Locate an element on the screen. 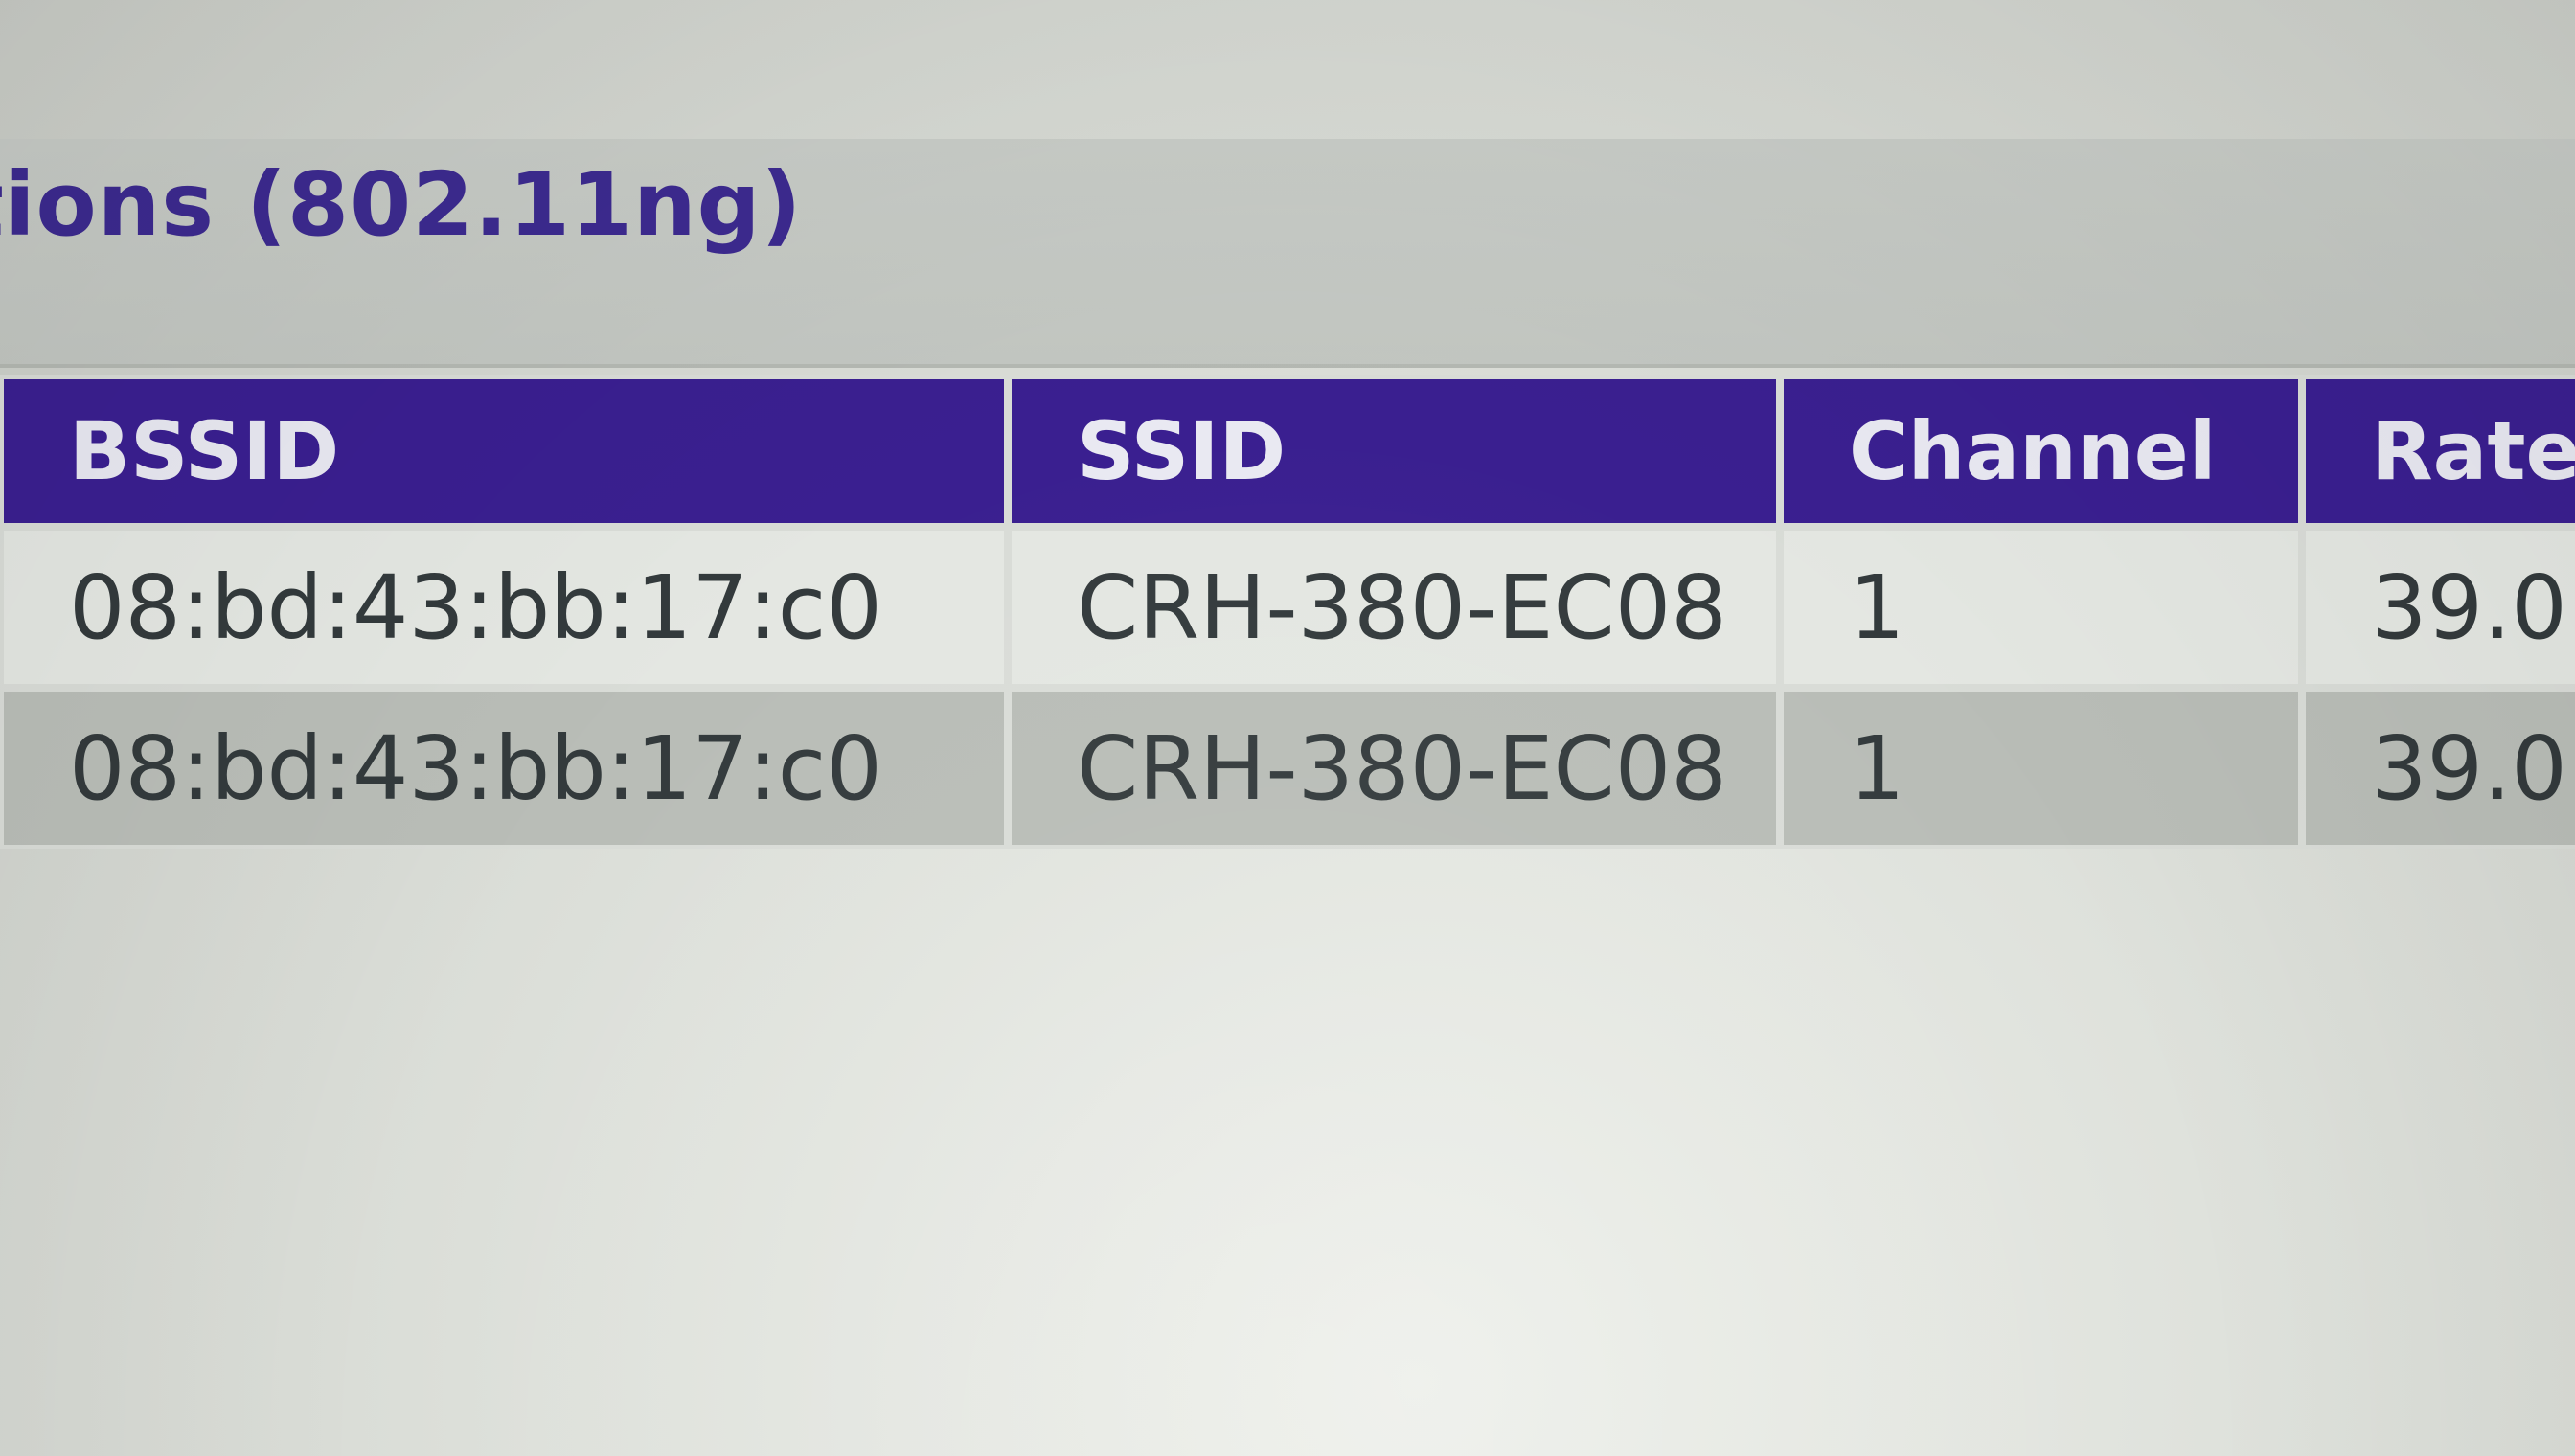  section-title: tions (802.11ng) is located at coordinates (401, 204).